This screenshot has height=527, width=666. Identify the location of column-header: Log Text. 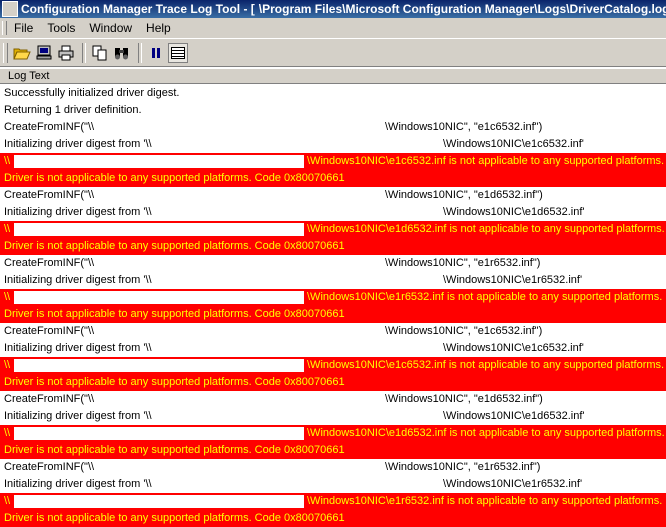
(333, 76).